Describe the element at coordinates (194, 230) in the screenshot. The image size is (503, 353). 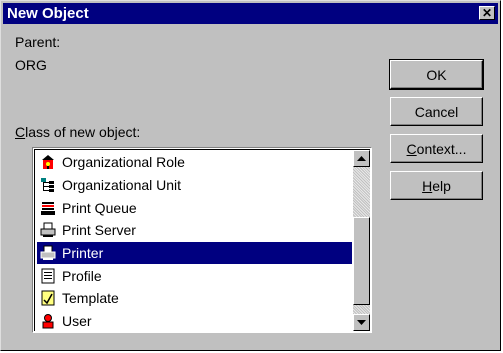
I see `list-item: Print Server` at that location.